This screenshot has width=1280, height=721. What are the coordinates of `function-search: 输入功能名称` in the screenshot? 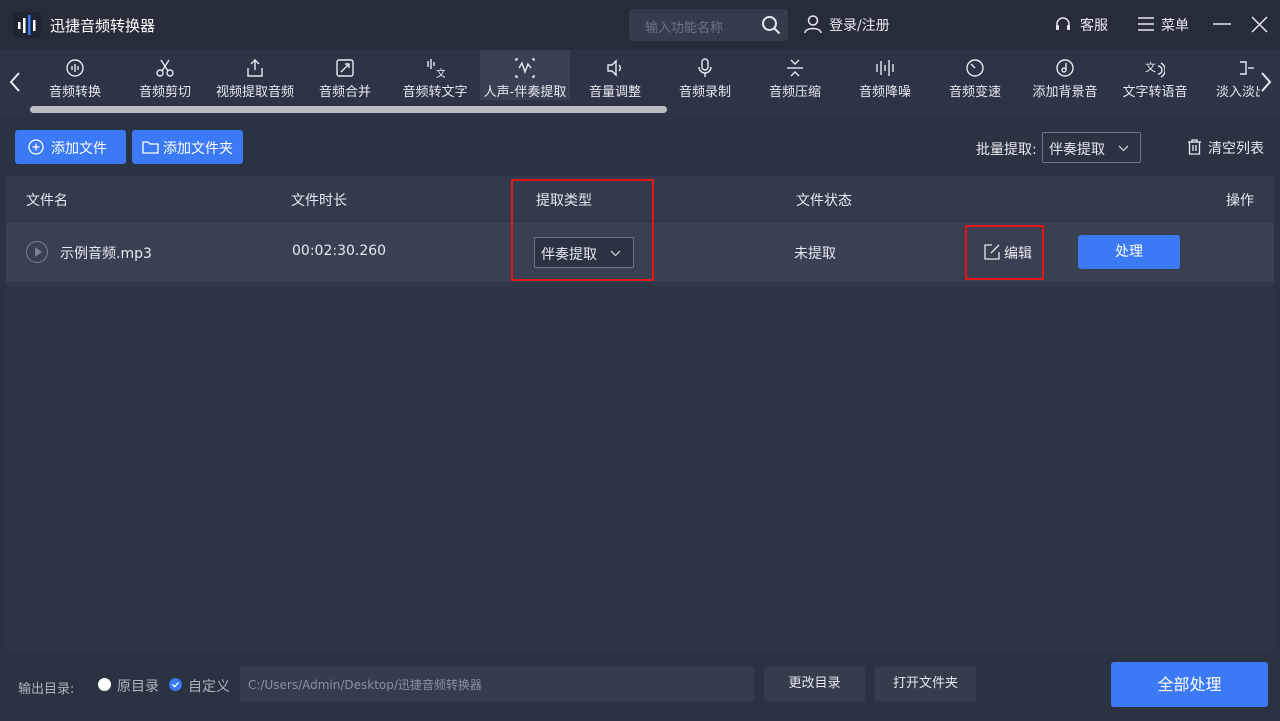 It's located at (708, 25).